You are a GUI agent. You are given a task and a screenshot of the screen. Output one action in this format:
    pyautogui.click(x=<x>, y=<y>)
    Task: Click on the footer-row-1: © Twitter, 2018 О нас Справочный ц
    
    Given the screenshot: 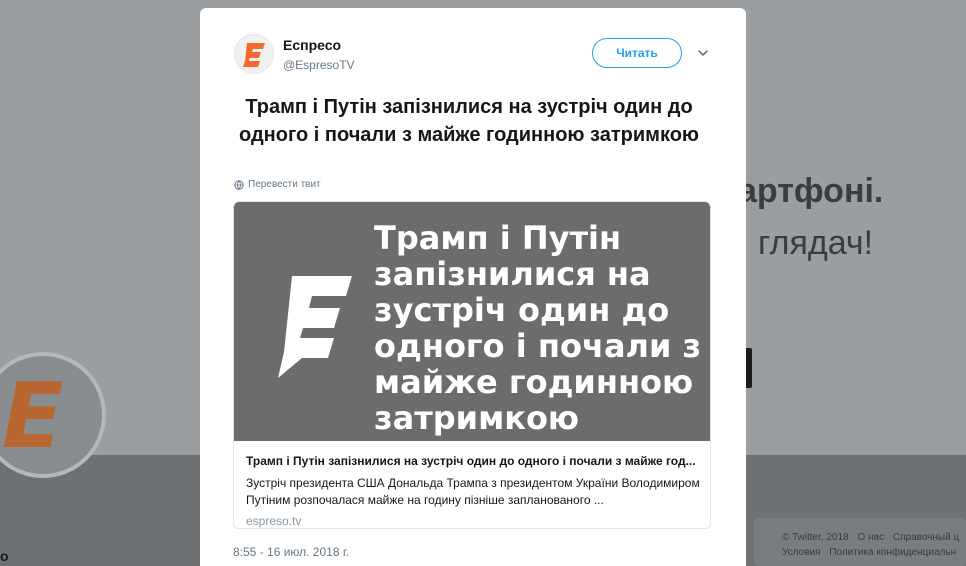 What is the action you would take?
    pyautogui.click(x=873, y=537)
    